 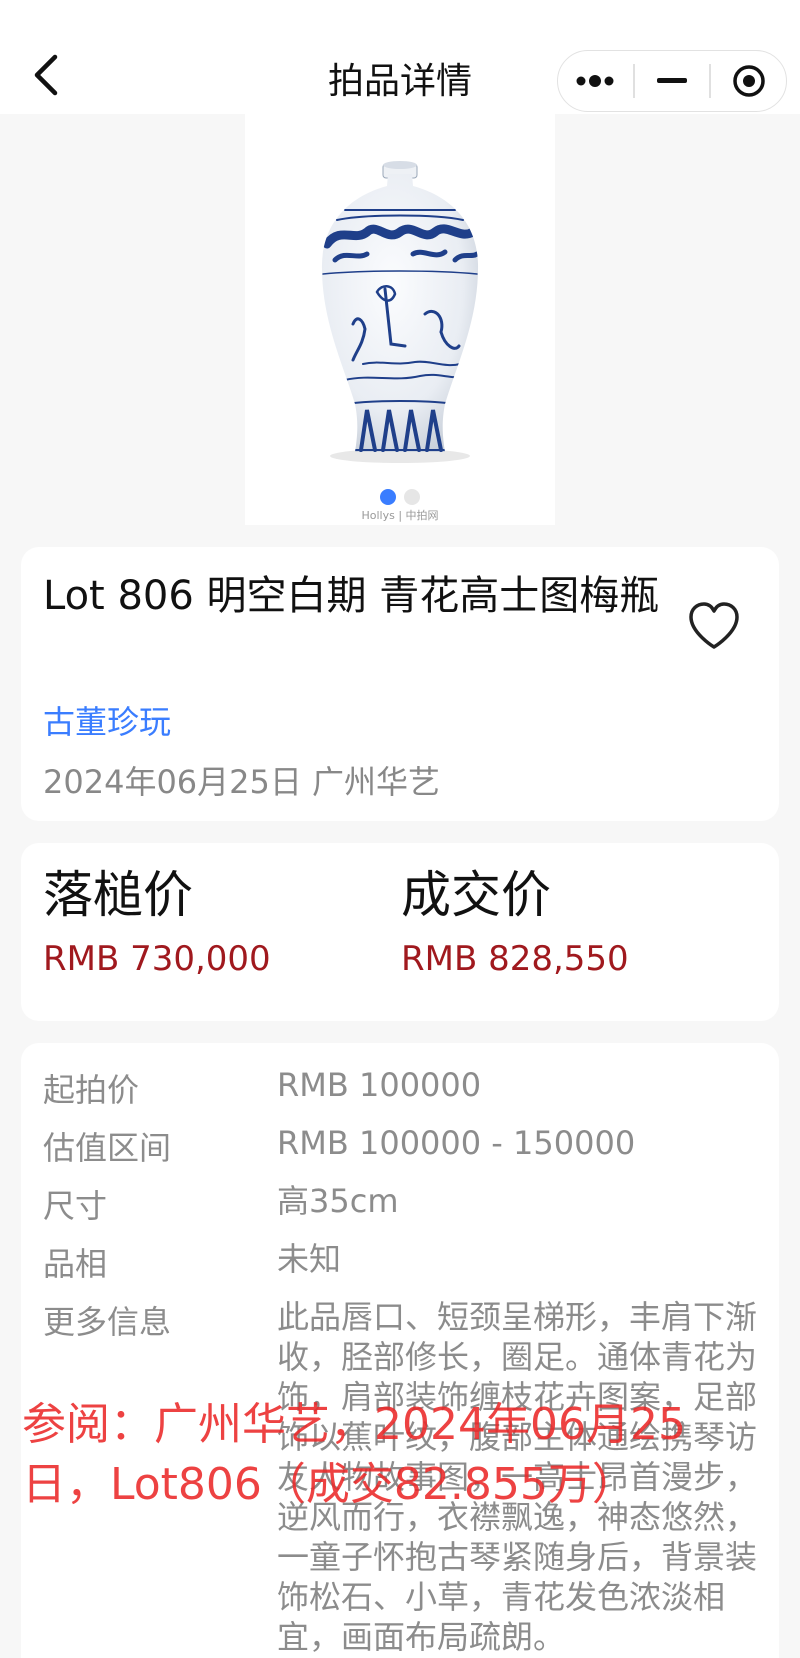 What do you see at coordinates (338, 1201) in the screenshot?
I see `detail-value: 高35cm` at bounding box center [338, 1201].